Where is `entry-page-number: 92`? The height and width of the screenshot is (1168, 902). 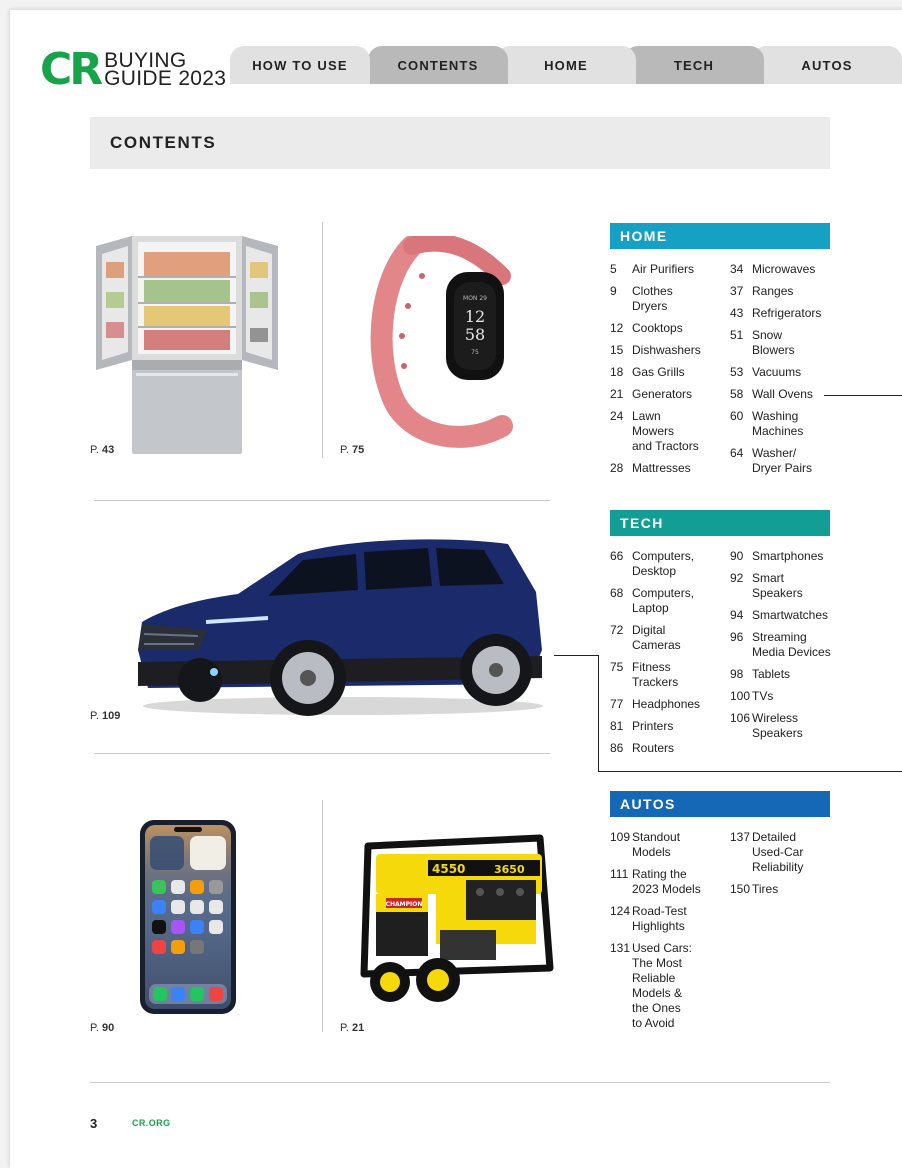 entry-page-number: 92 is located at coordinates (737, 578).